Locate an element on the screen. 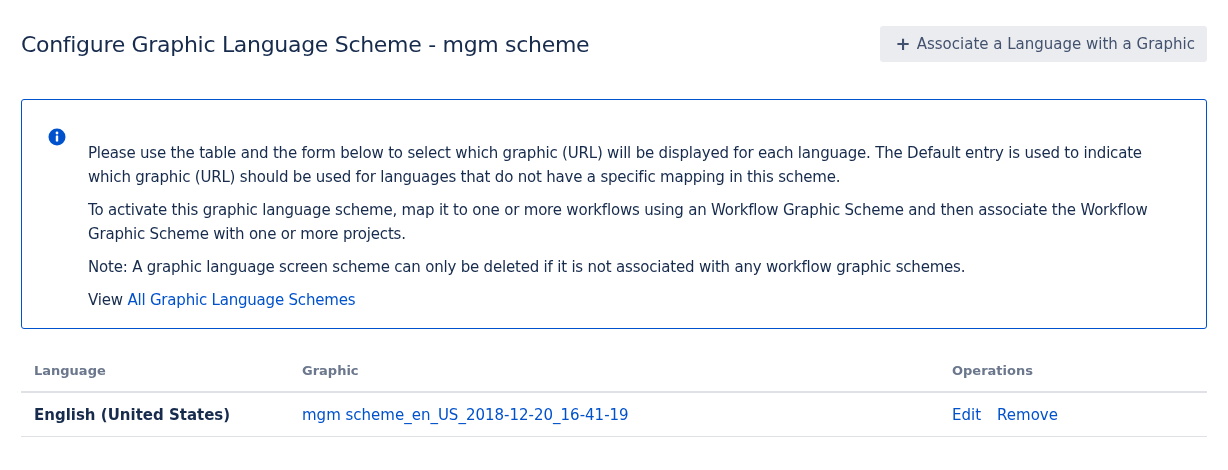 The height and width of the screenshot is (470, 1228). info-text: View All Graphic Language Schemes is located at coordinates (222, 300).